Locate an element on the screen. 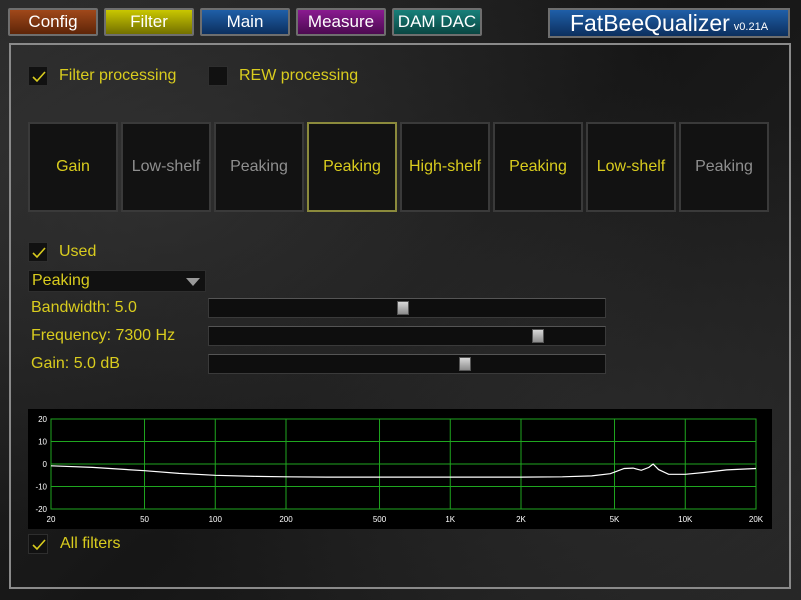 The width and height of the screenshot is (801, 600). gain-slider is located at coordinates (407, 364).